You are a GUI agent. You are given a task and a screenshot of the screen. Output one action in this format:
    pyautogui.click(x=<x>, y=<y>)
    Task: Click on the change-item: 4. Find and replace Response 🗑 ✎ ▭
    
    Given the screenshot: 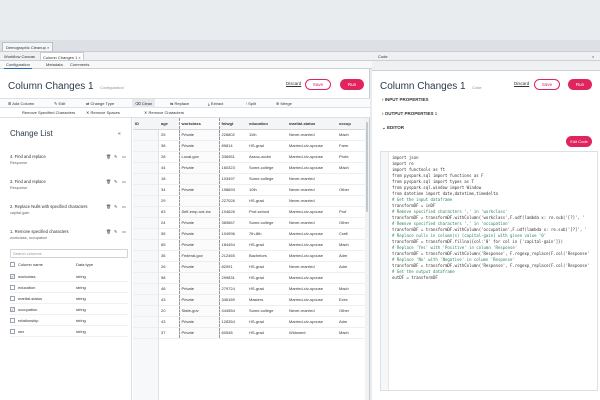 What is the action you would take?
    pyautogui.click(x=70, y=159)
    